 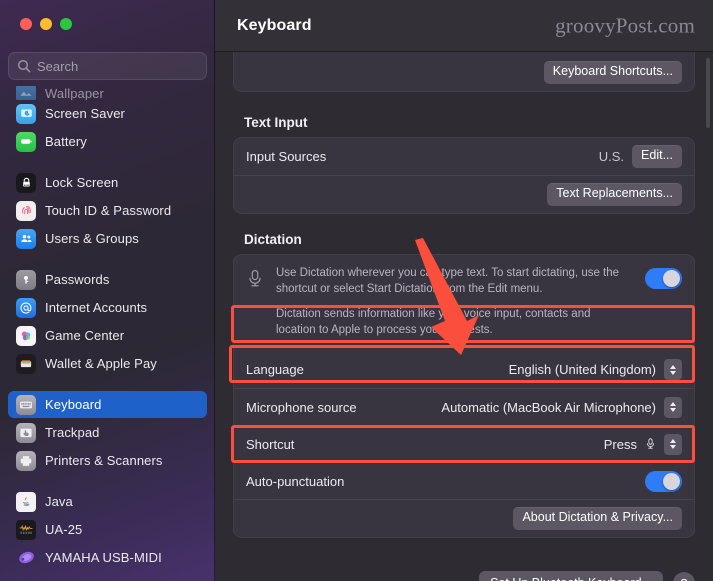 What do you see at coordinates (26, 113) in the screenshot?
I see `screen-saver-icon` at bounding box center [26, 113].